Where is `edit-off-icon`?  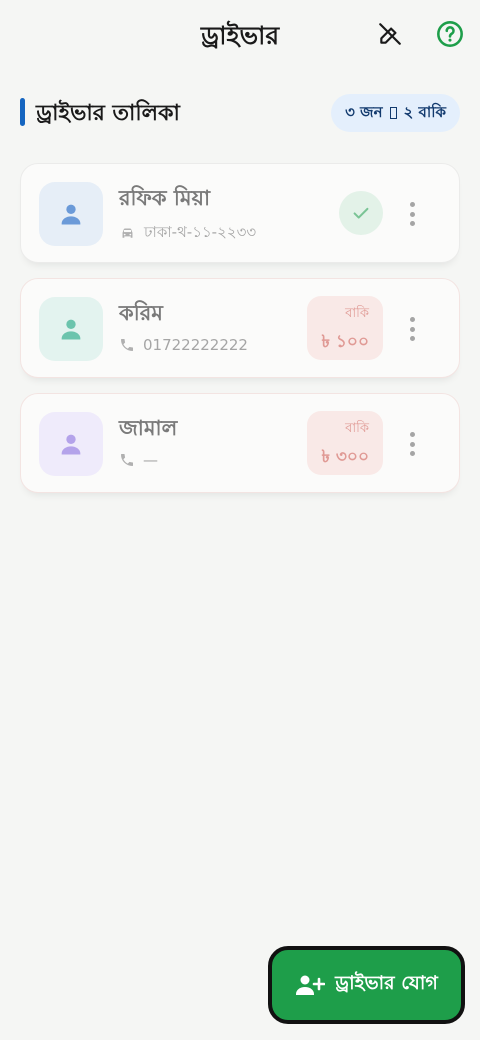
edit-off-icon is located at coordinates (390, 34).